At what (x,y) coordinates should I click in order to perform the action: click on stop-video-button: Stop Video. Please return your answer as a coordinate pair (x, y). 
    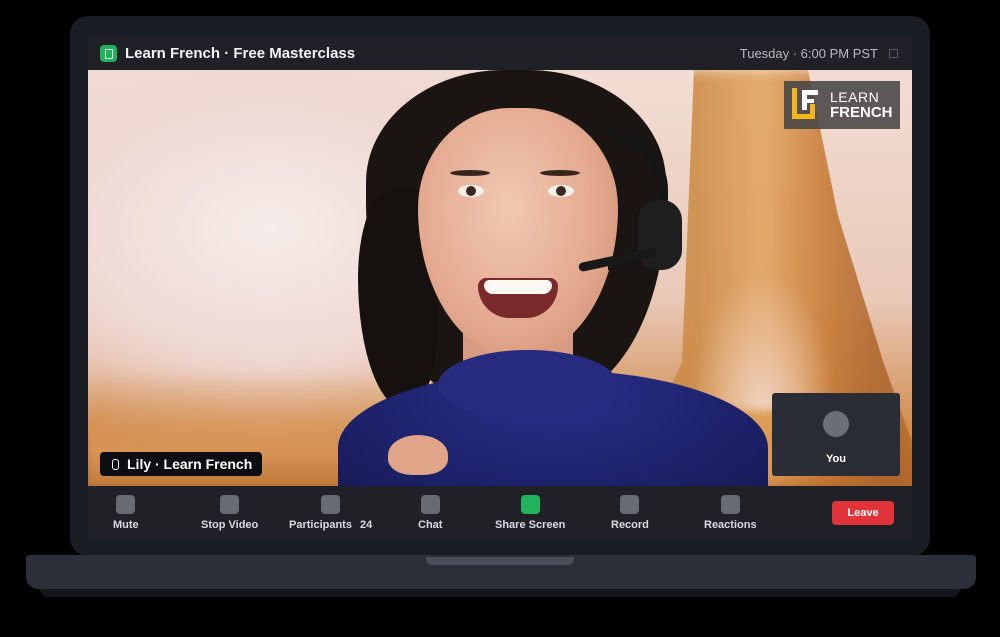
    Looking at the image, I should click on (229, 513).